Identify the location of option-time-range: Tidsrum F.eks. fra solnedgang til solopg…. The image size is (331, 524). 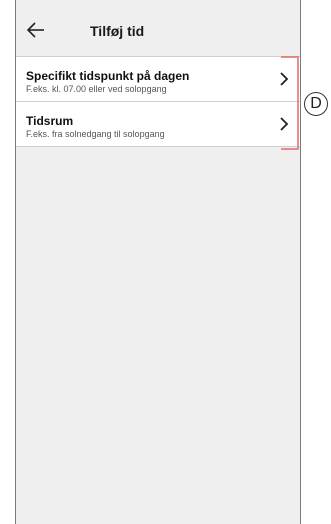
(158, 124).